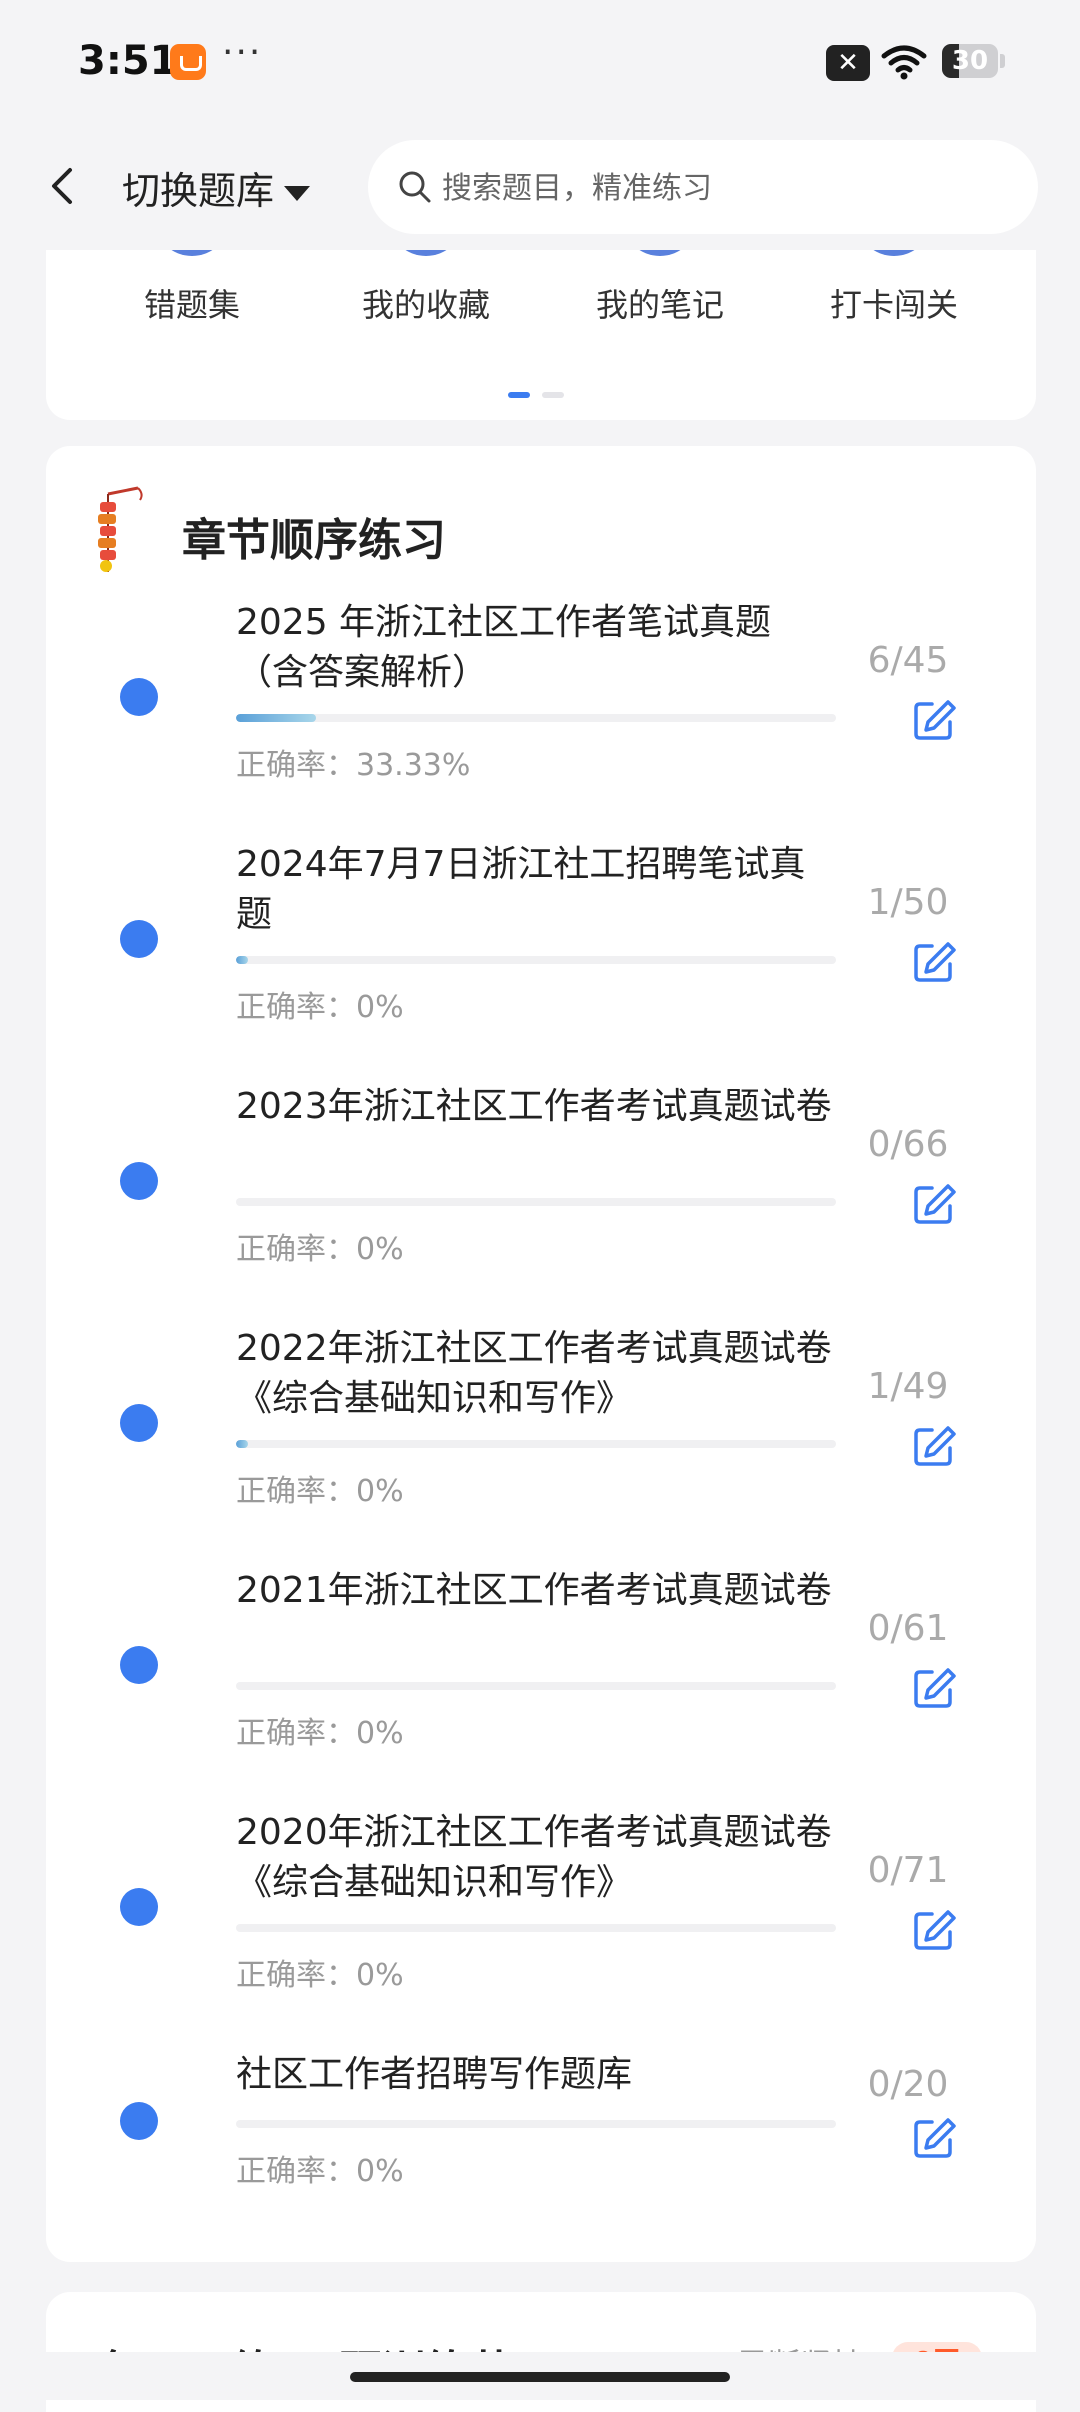 The image size is (1080, 2412). I want to click on caret-down-icon, so click(297, 193).